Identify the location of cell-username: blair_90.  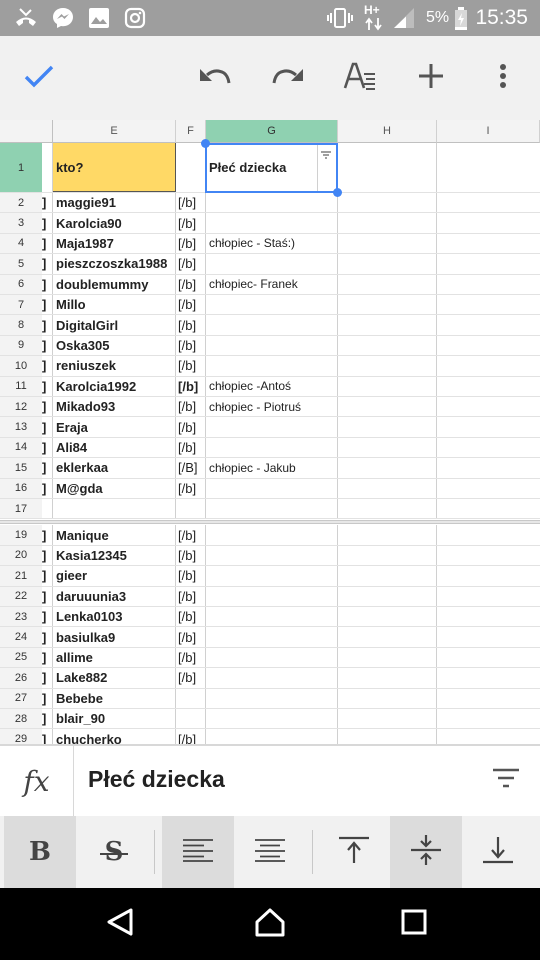
(114, 719).